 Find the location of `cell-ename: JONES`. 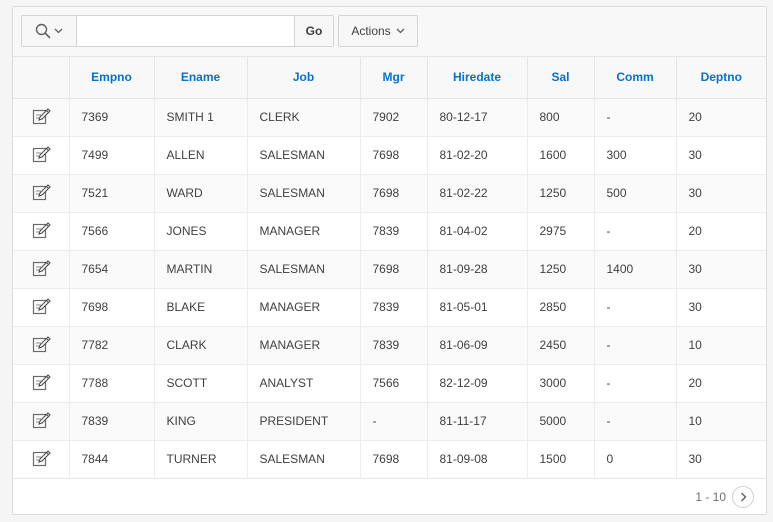

cell-ename: JONES is located at coordinates (201, 231).